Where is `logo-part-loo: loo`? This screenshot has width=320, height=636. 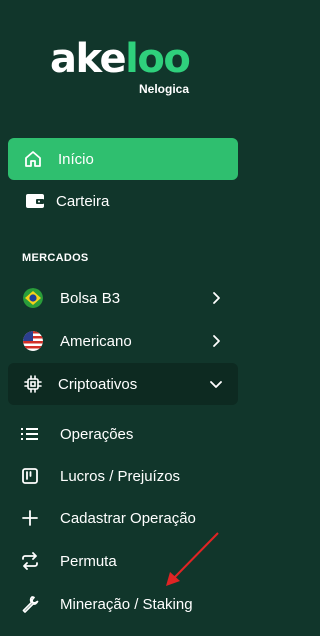 logo-part-loo: loo is located at coordinates (158, 59).